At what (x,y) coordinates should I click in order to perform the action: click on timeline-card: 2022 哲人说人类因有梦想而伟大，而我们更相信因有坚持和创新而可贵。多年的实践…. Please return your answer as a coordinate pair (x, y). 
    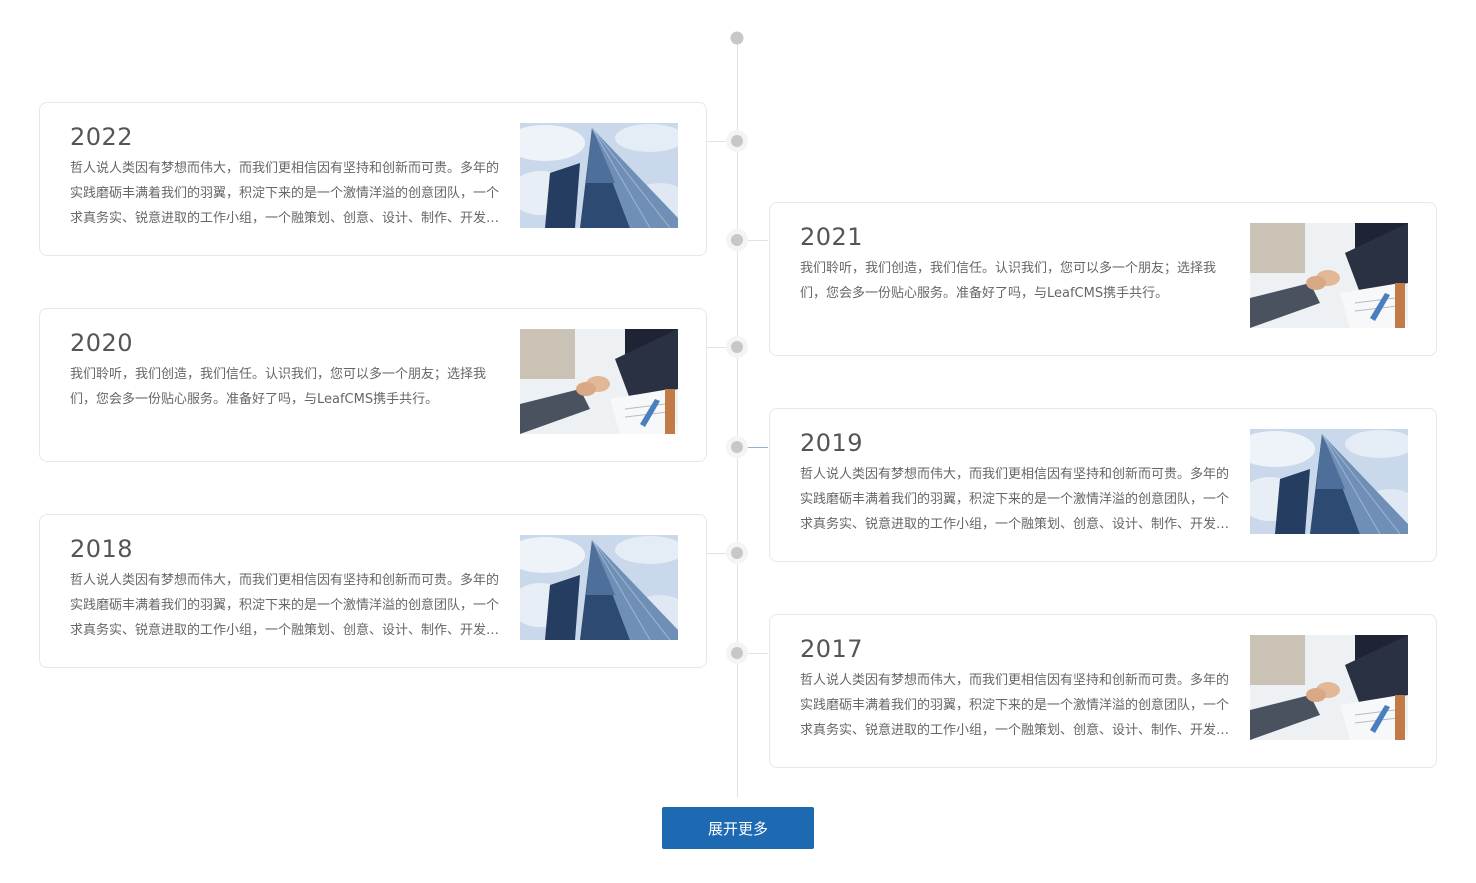
    Looking at the image, I should click on (373, 179).